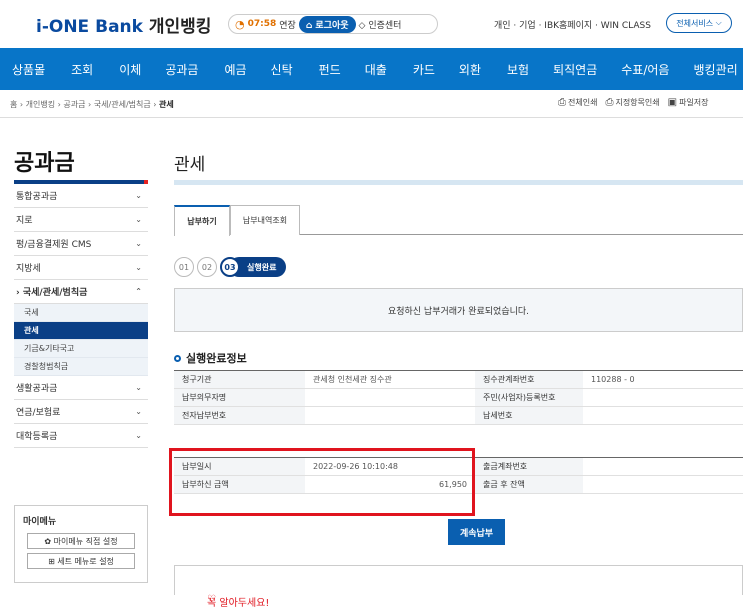 Image resolution: width=743 pixels, height=609 pixels. I want to click on nav-item: 신탁, so click(282, 69).